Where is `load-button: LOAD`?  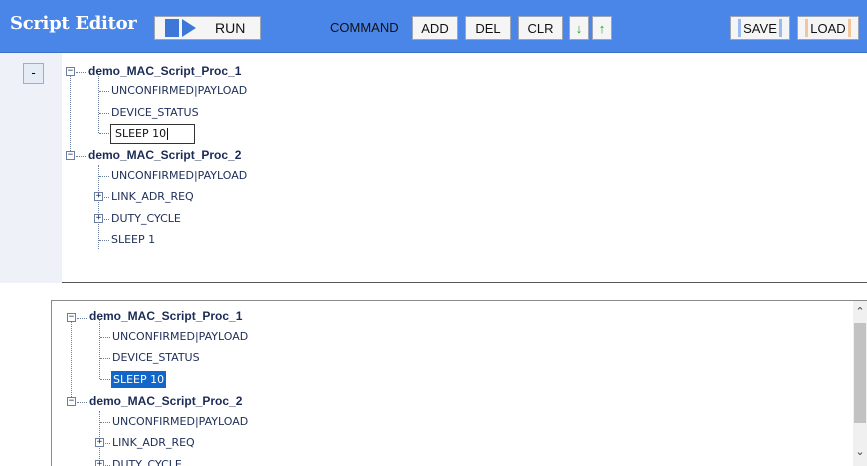 load-button: LOAD is located at coordinates (828, 28).